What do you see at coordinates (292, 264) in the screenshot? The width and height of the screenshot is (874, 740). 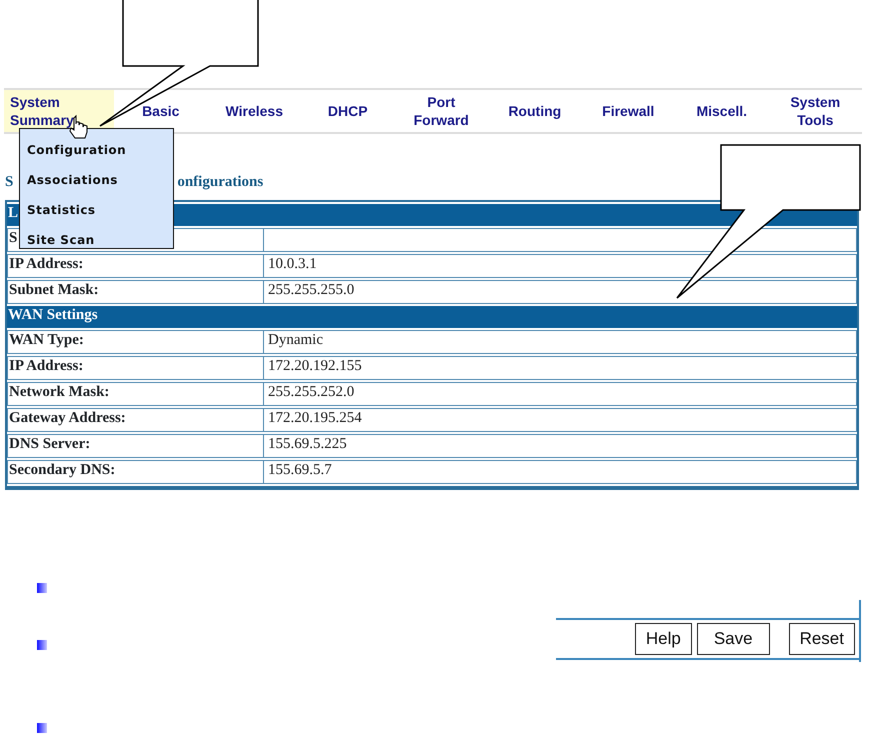 I see `row-value: 10.0.3.1` at bounding box center [292, 264].